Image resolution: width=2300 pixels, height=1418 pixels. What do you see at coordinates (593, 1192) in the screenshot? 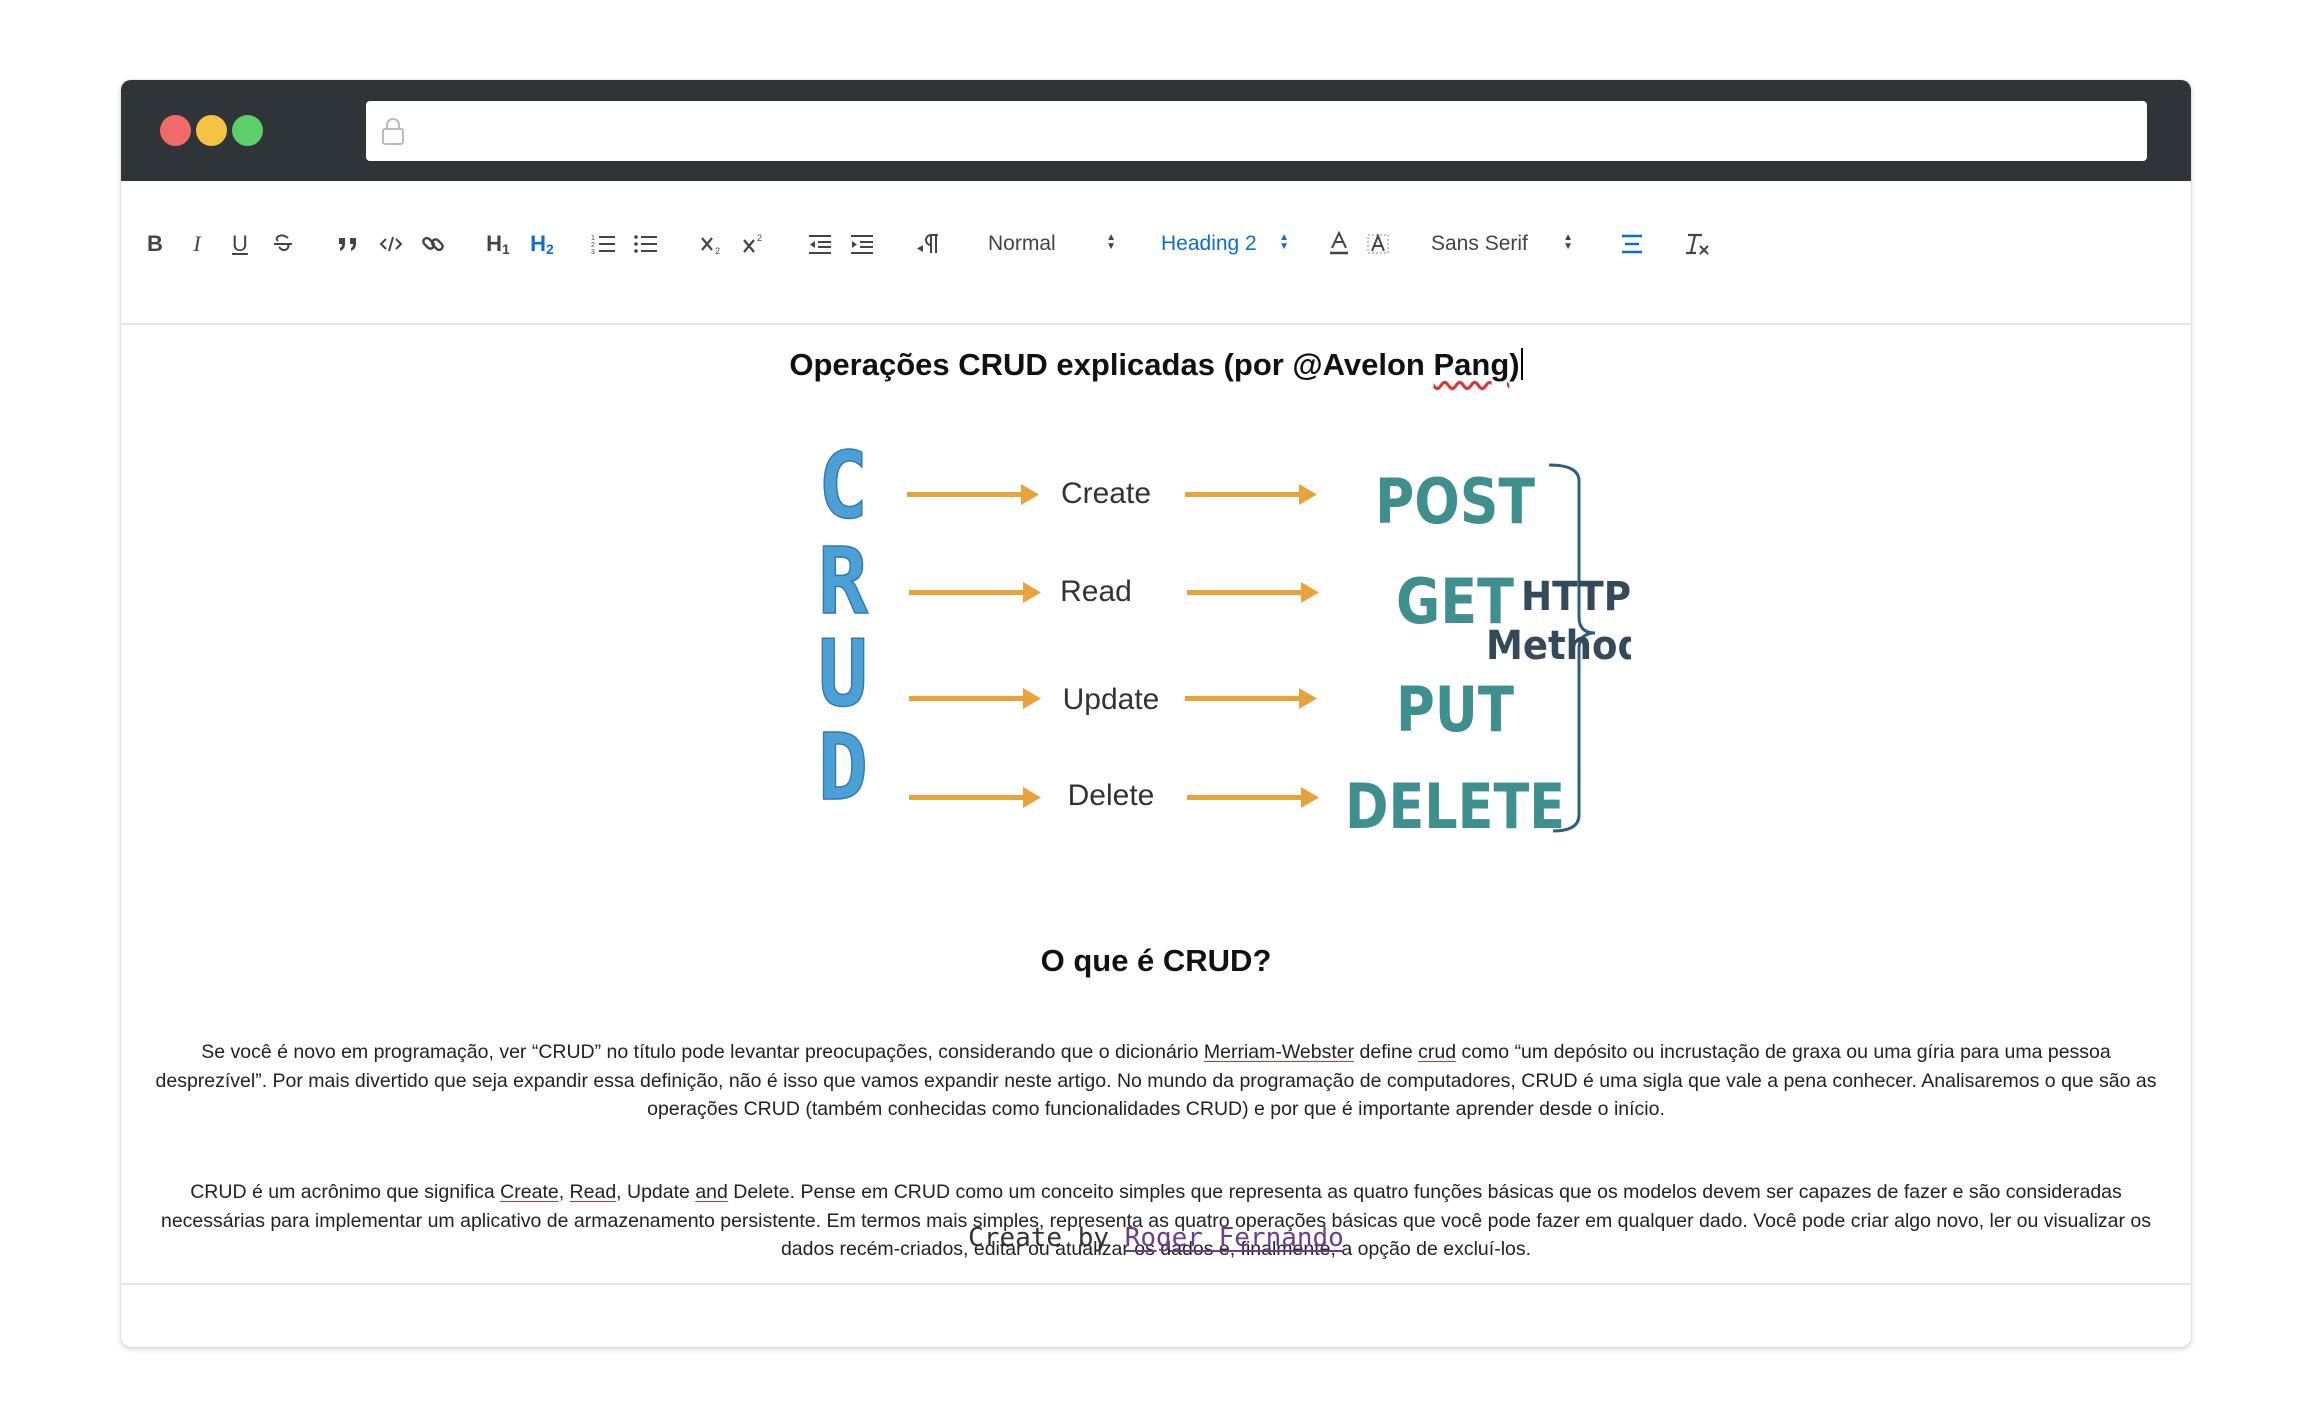
I see `p2-underlined-word: Read` at bounding box center [593, 1192].